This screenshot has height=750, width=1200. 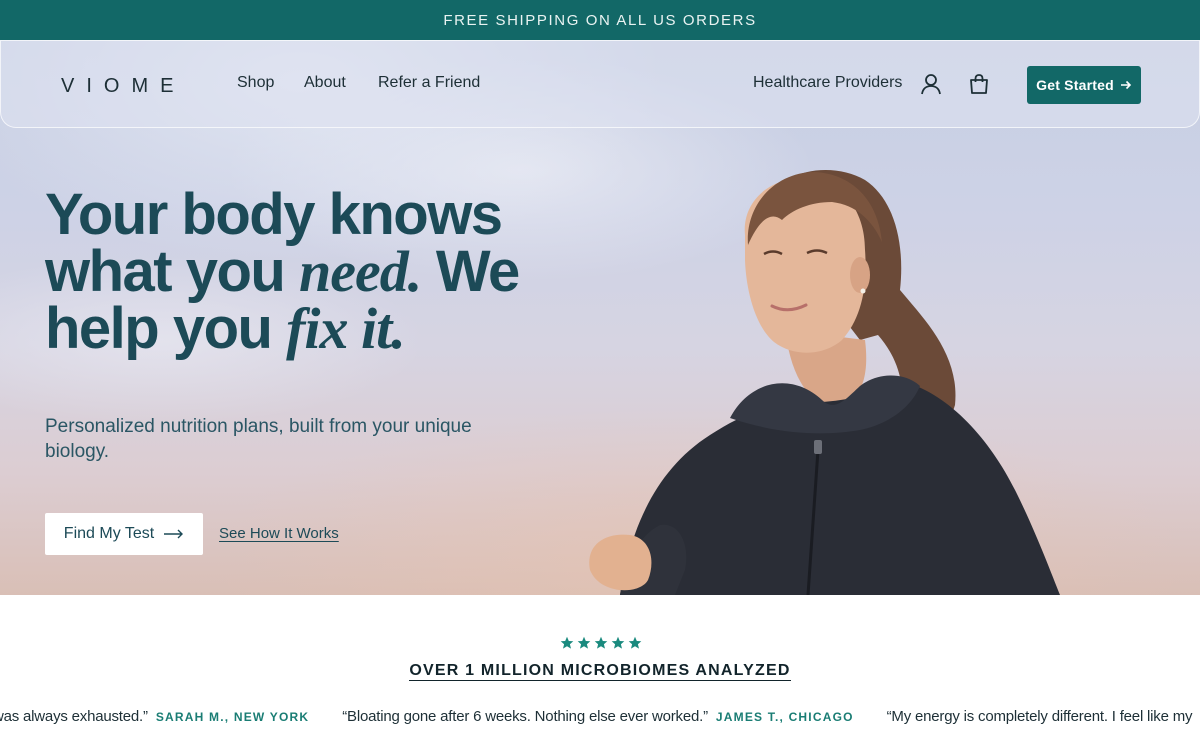 I want to click on nav-healthcare-providers: Healthcare Providers, so click(x=827, y=83).